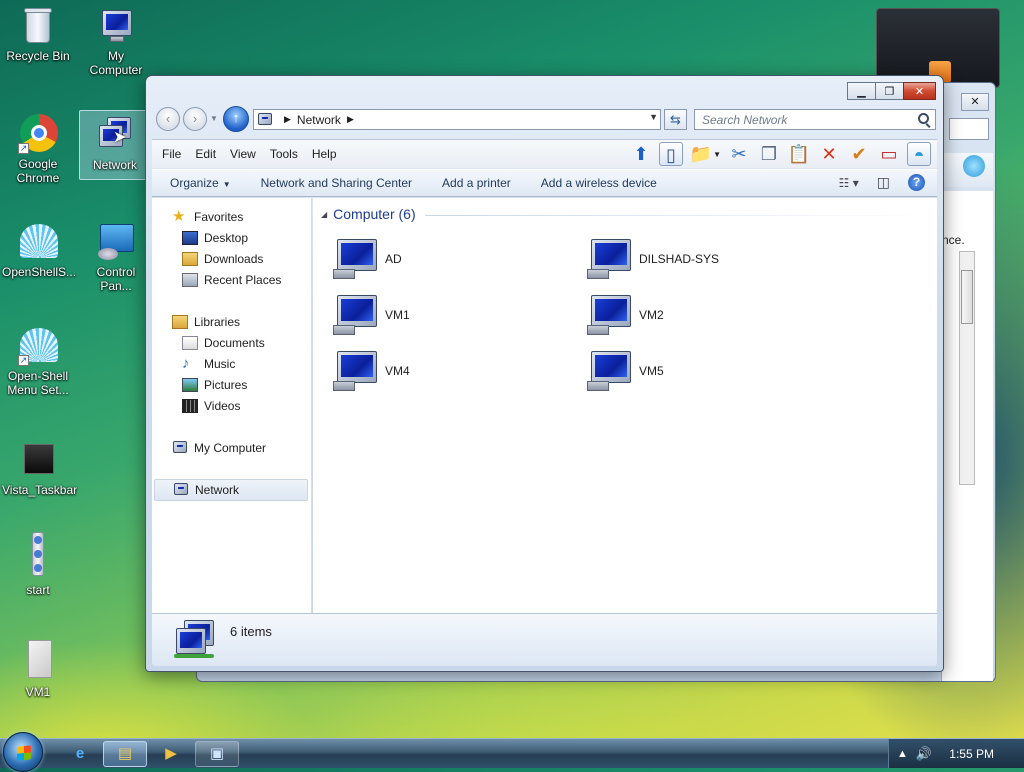 This screenshot has height=772, width=1024. Describe the element at coordinates (368, 214) in the screenshot. I see `group-header: ◢ Computer (6)` at that location.